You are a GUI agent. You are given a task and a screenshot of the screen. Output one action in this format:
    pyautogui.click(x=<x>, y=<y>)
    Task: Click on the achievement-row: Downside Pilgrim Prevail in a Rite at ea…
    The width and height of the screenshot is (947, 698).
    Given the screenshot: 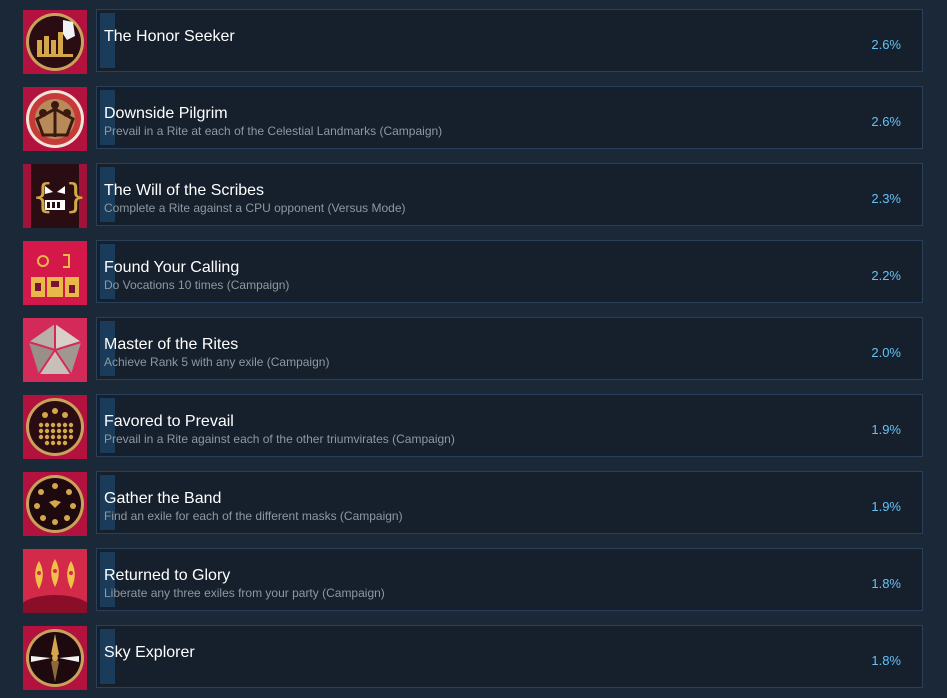 What is the action you would take?
    pyautogui.click(x=473, y=119)
    